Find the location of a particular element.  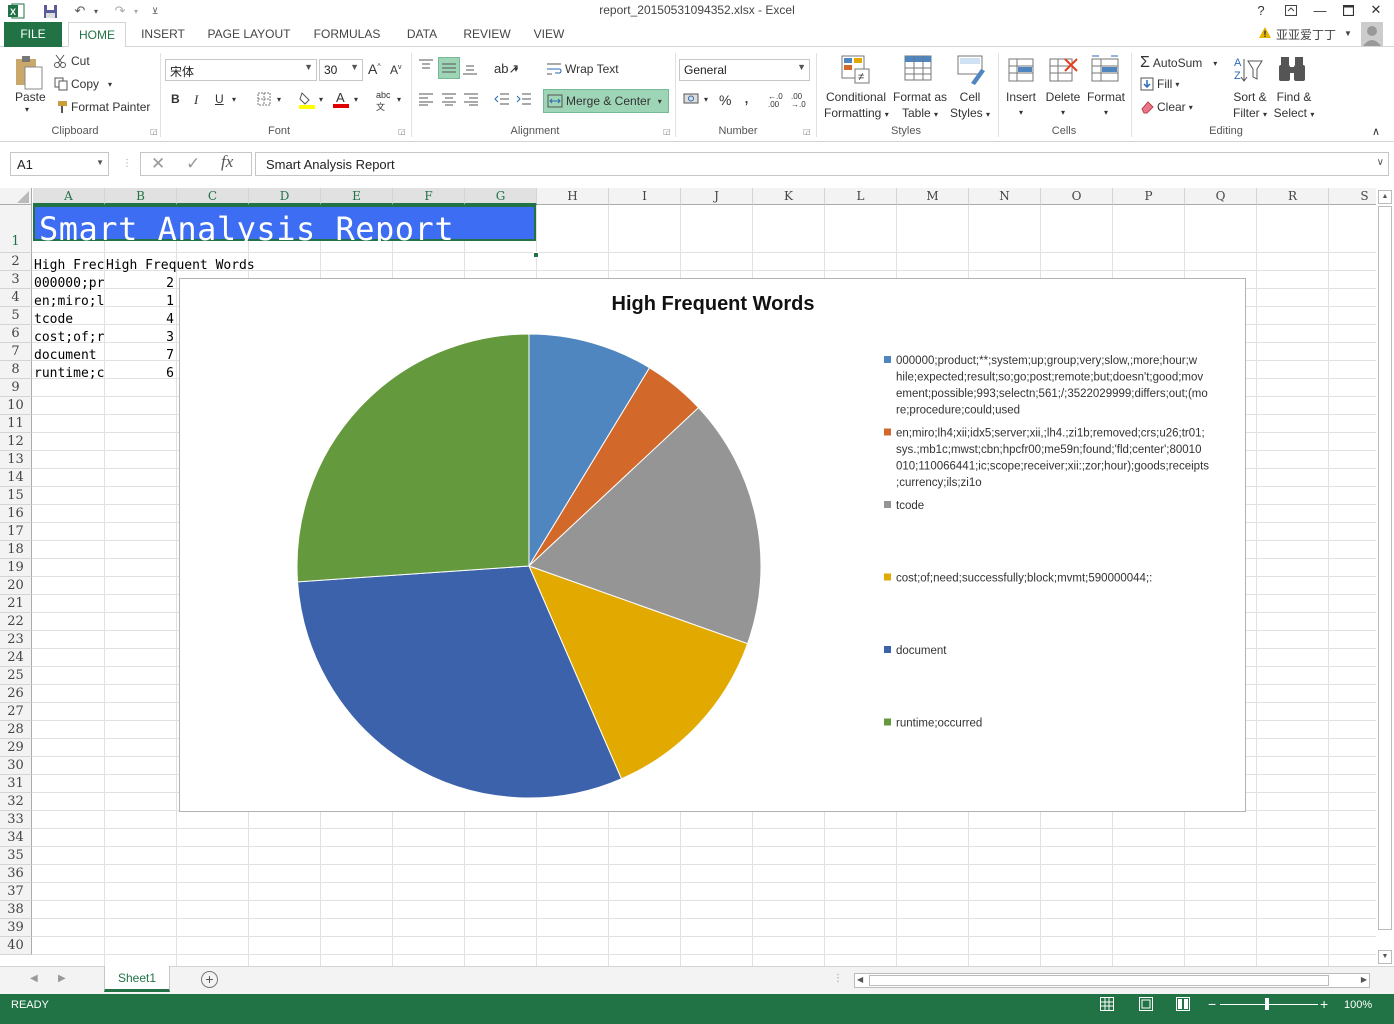

bold-button: B is located at coordinates (175, 99).